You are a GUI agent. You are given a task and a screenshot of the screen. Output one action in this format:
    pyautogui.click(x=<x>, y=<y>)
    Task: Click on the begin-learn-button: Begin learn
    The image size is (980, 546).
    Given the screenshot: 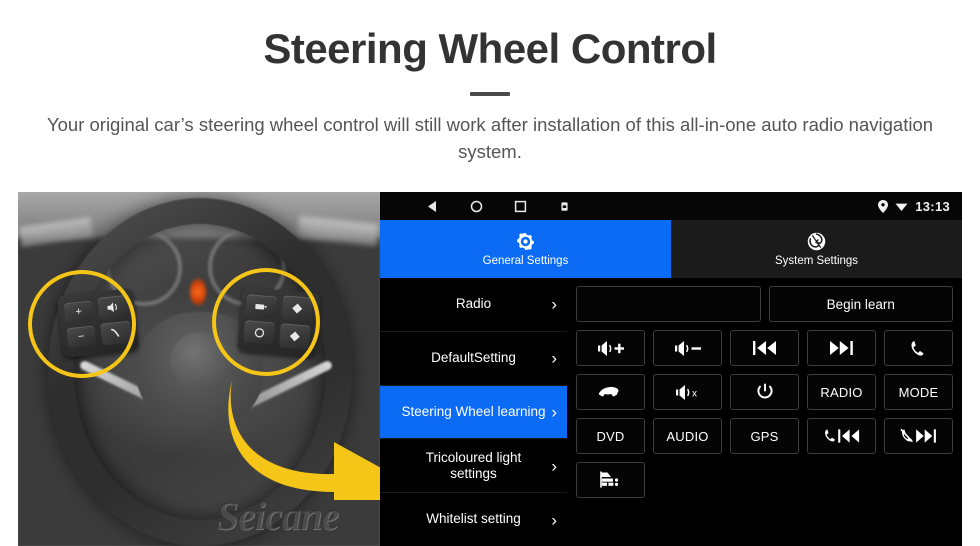 What is the action you would take?
    pyautogui.click(x=860, y=304)
    